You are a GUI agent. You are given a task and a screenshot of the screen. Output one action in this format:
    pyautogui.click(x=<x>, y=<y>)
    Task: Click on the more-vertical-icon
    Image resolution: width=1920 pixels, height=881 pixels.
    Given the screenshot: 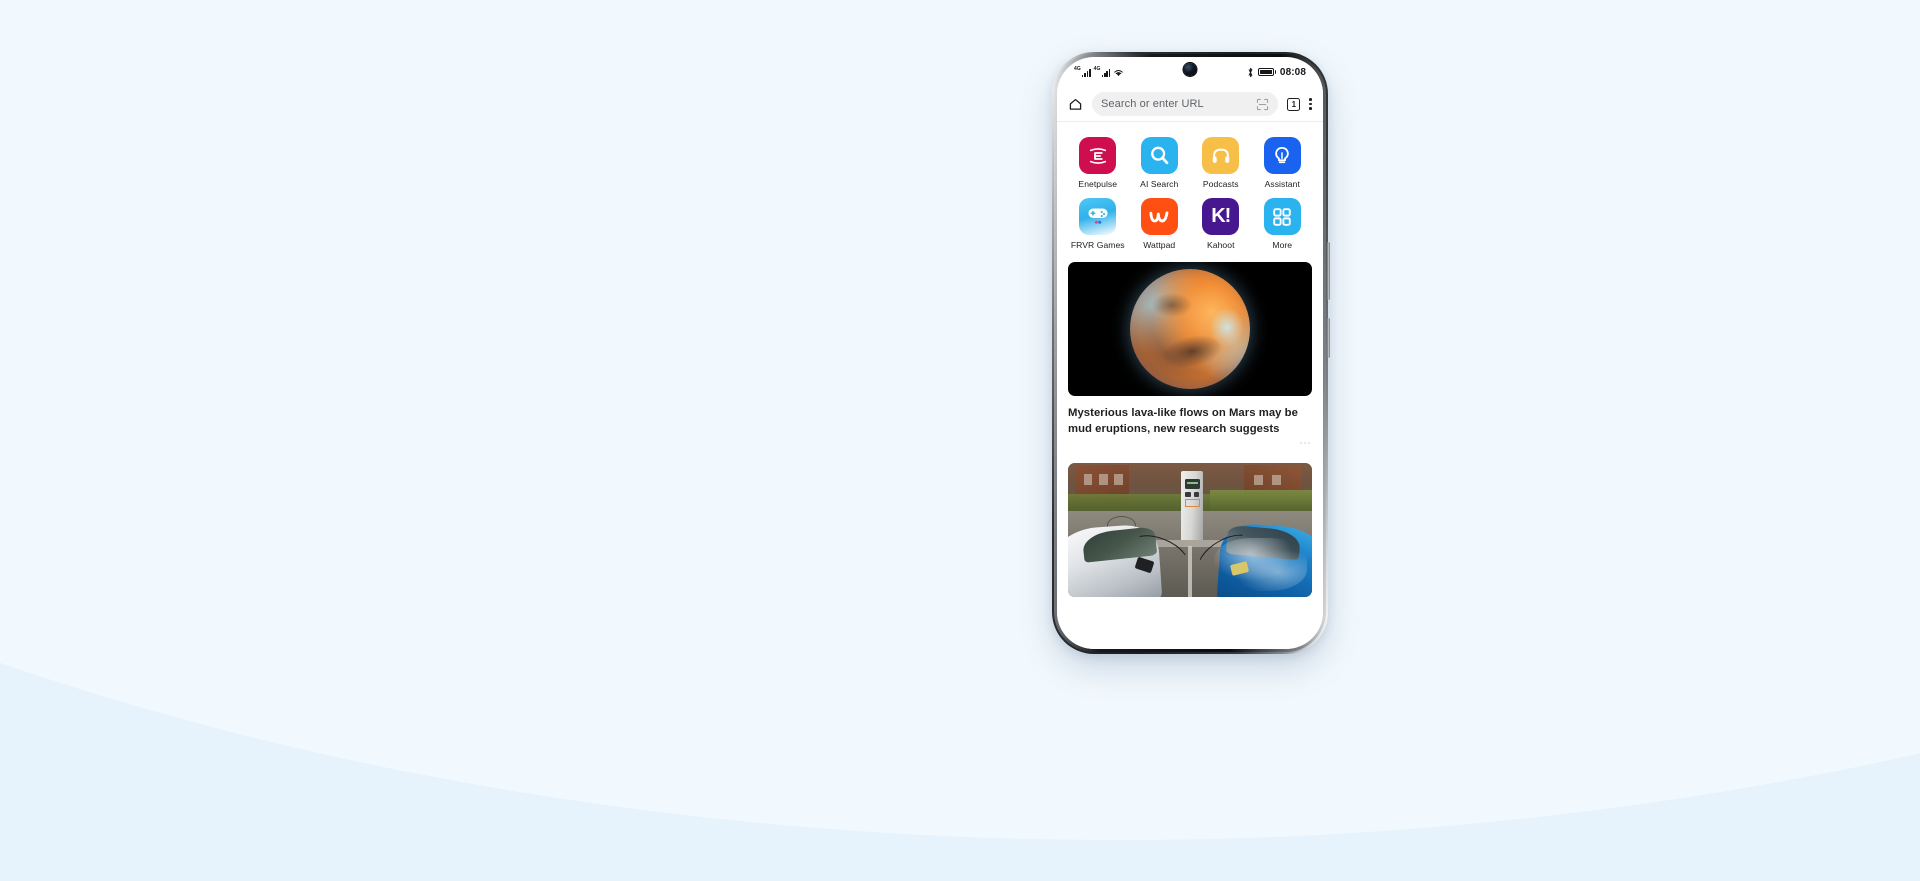 What is the action you would take?
    pyautogui.click(x=1310, y=104)
    